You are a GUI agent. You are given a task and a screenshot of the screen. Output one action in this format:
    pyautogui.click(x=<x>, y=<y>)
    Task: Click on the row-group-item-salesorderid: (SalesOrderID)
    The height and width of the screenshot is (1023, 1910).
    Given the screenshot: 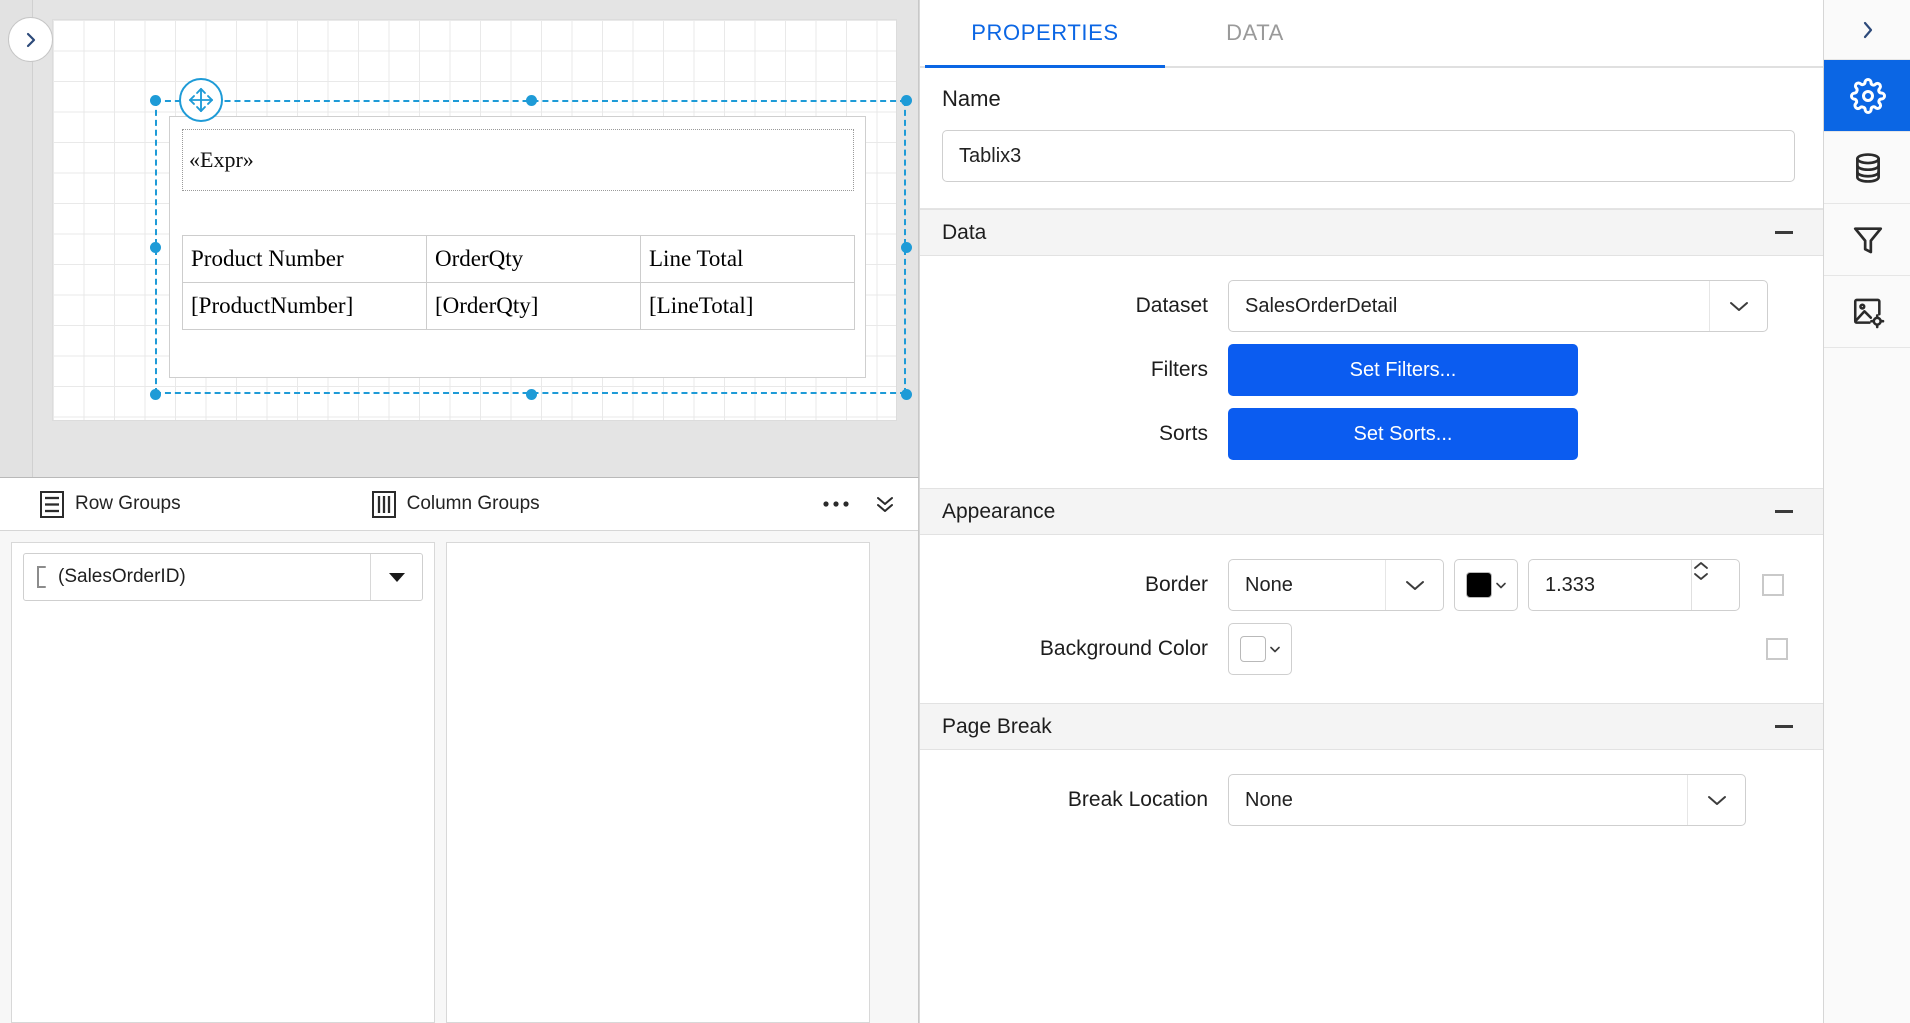 What is the action you would take?
    pyautogui.click(x=223, y=577)
    